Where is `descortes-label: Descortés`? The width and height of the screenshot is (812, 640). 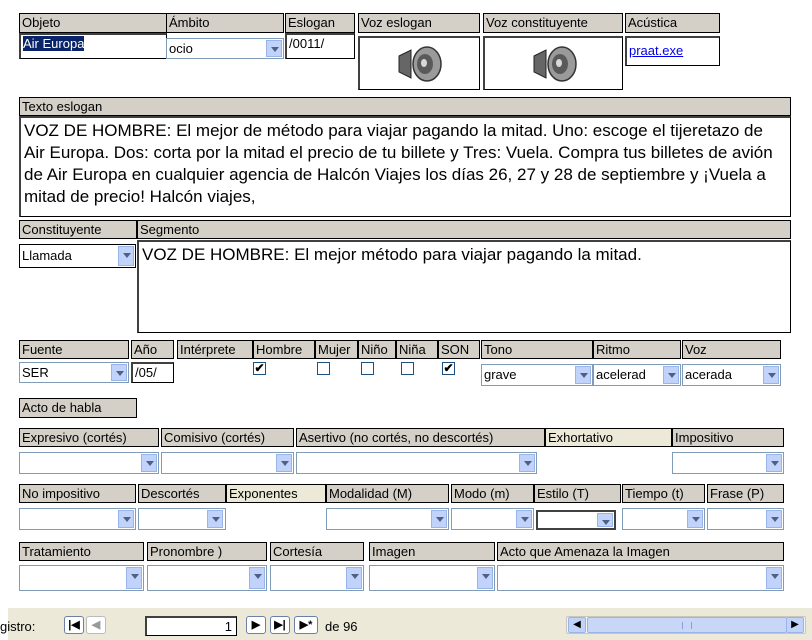
descortes-label: Descortés is located at coordinates (182, 493).